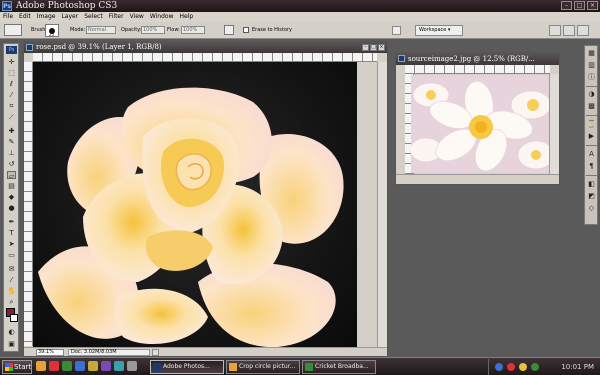 This screenshot has width=600, height=375. Describe the element at coordinates (69, 17) in the screenshot. I see `menu-layer: Layer` at that location.